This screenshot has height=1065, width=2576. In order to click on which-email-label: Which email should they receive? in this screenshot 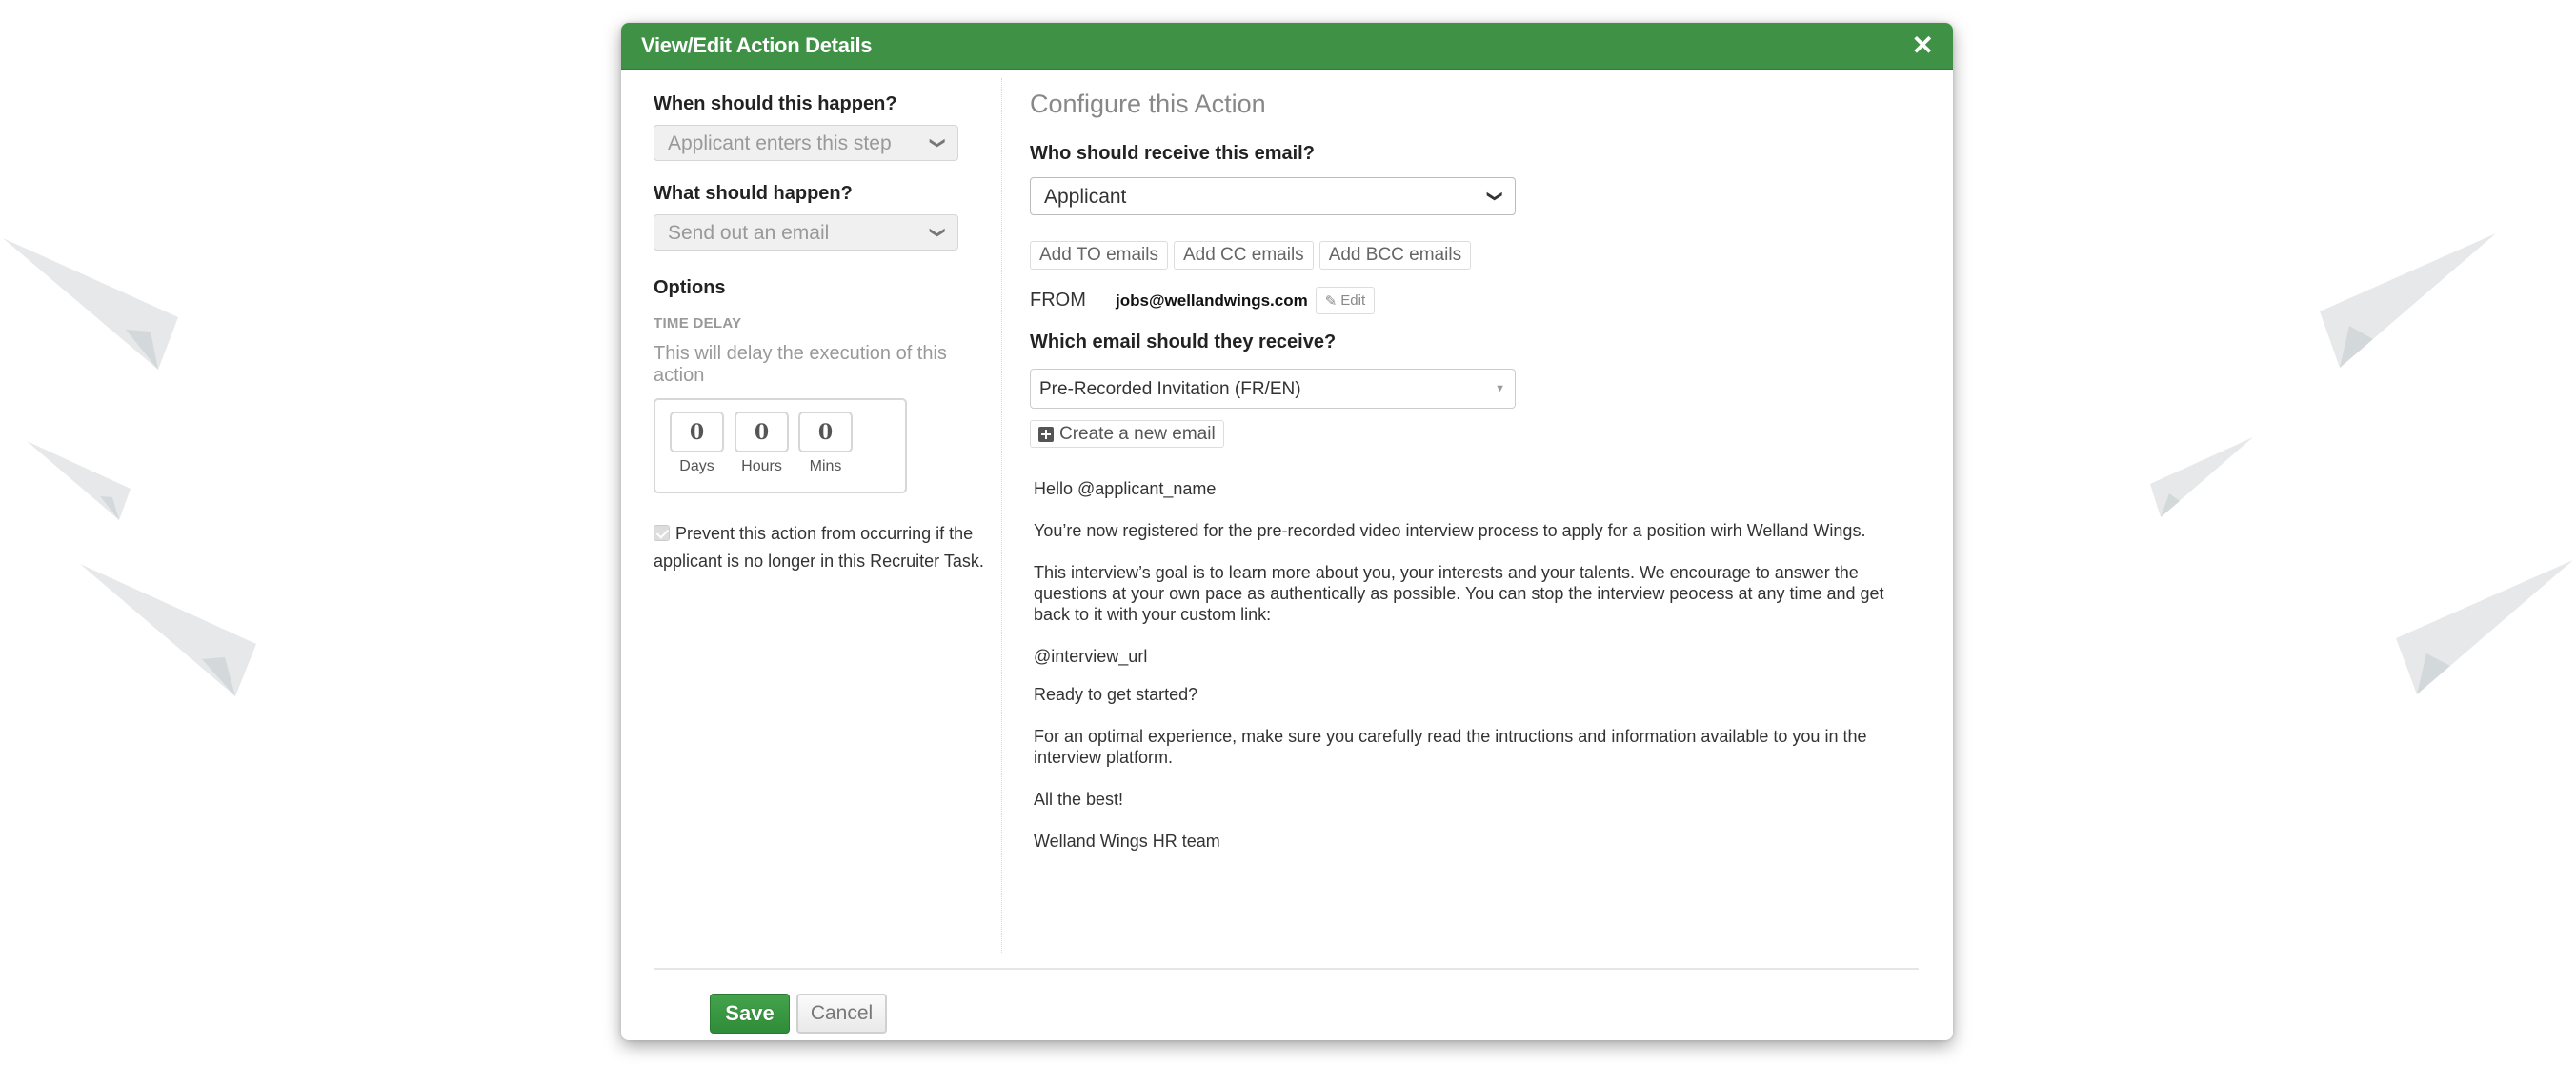, I will do `click(1183, 342)`.